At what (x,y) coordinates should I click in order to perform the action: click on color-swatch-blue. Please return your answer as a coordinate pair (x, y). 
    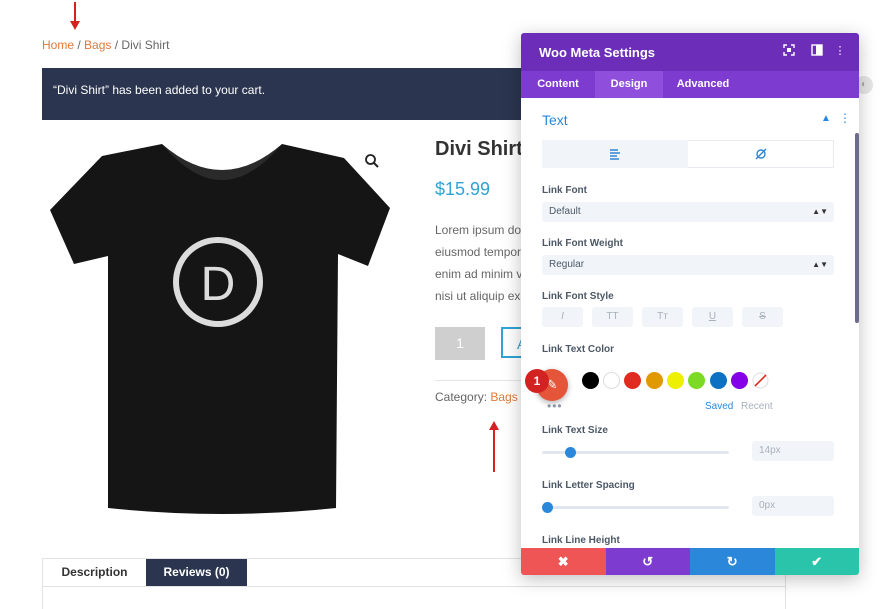
    Looking at the image, I should click on (718, 380).